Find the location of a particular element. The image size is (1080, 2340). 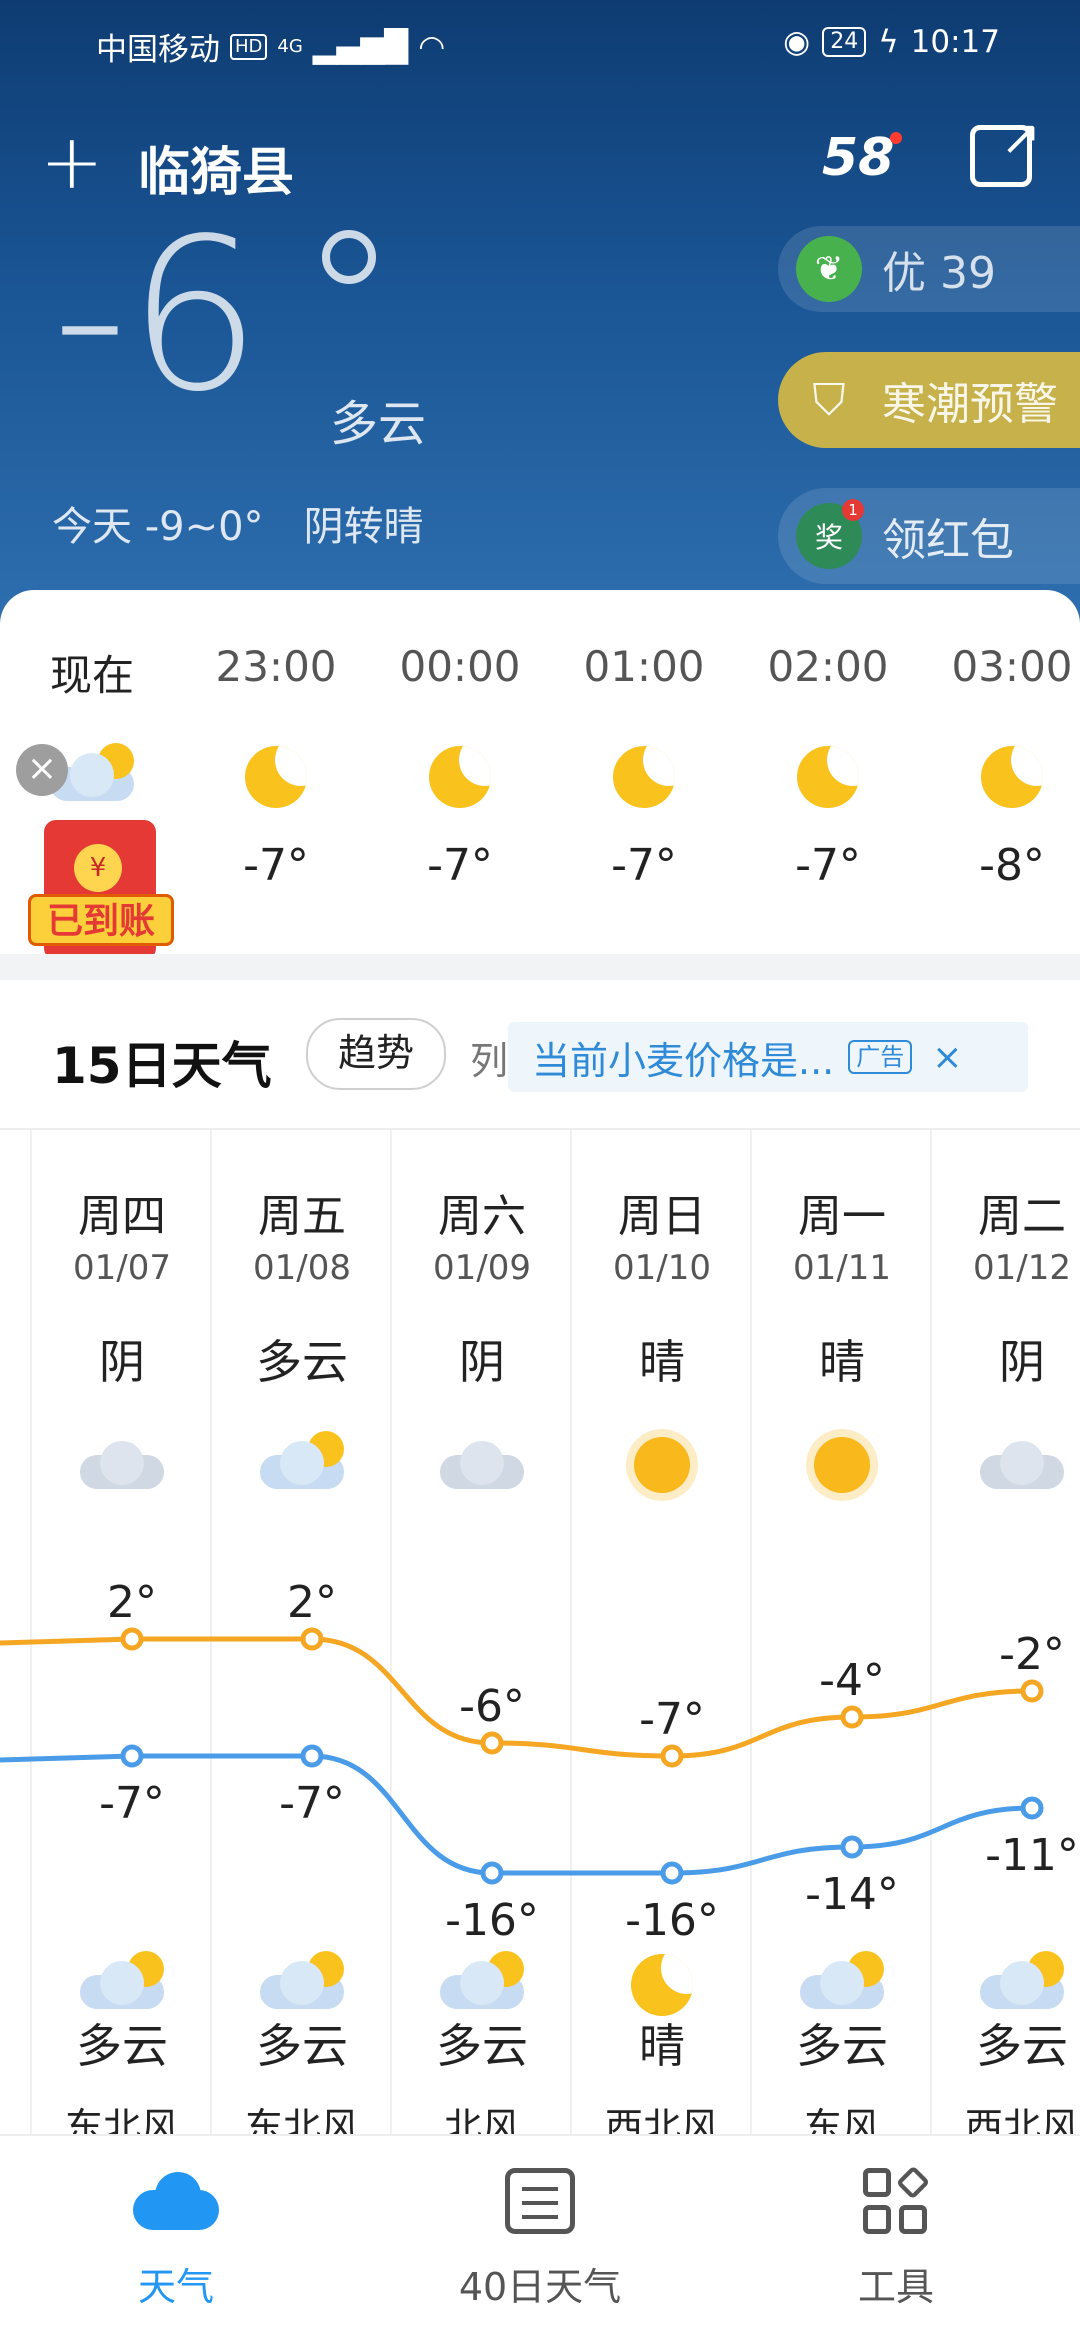

high-temp-label: -2° is located at coordinates (1032, 1654).